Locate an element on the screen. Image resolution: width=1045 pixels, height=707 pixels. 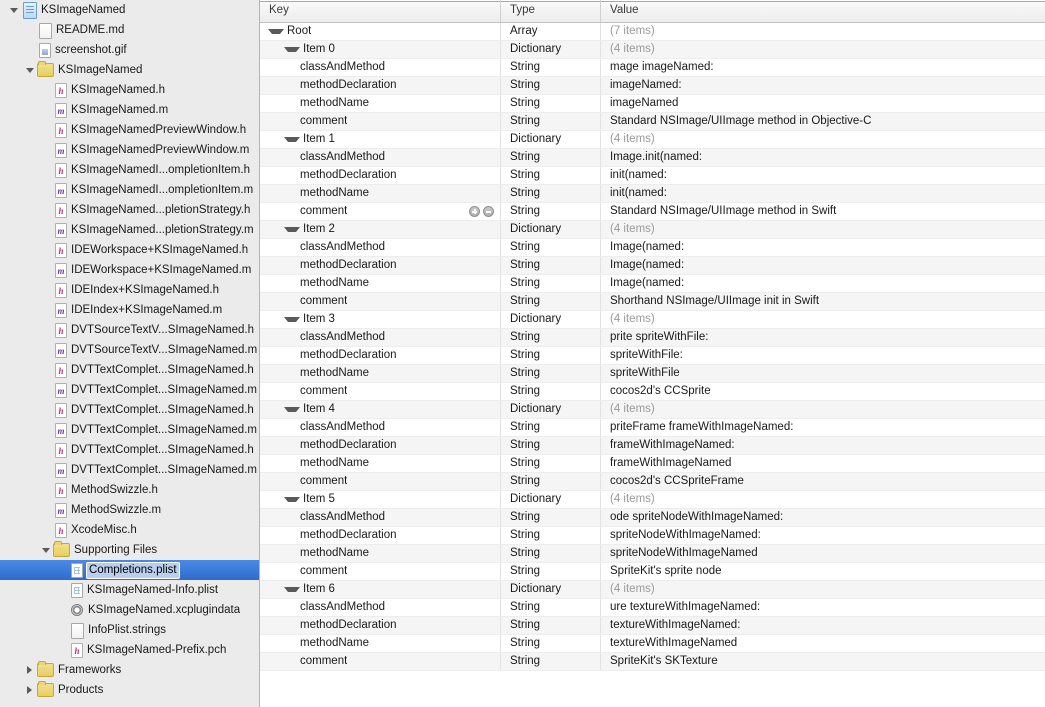
plist-row: methodDeclaration String imageNamed: is located at coordinates (652, 86).